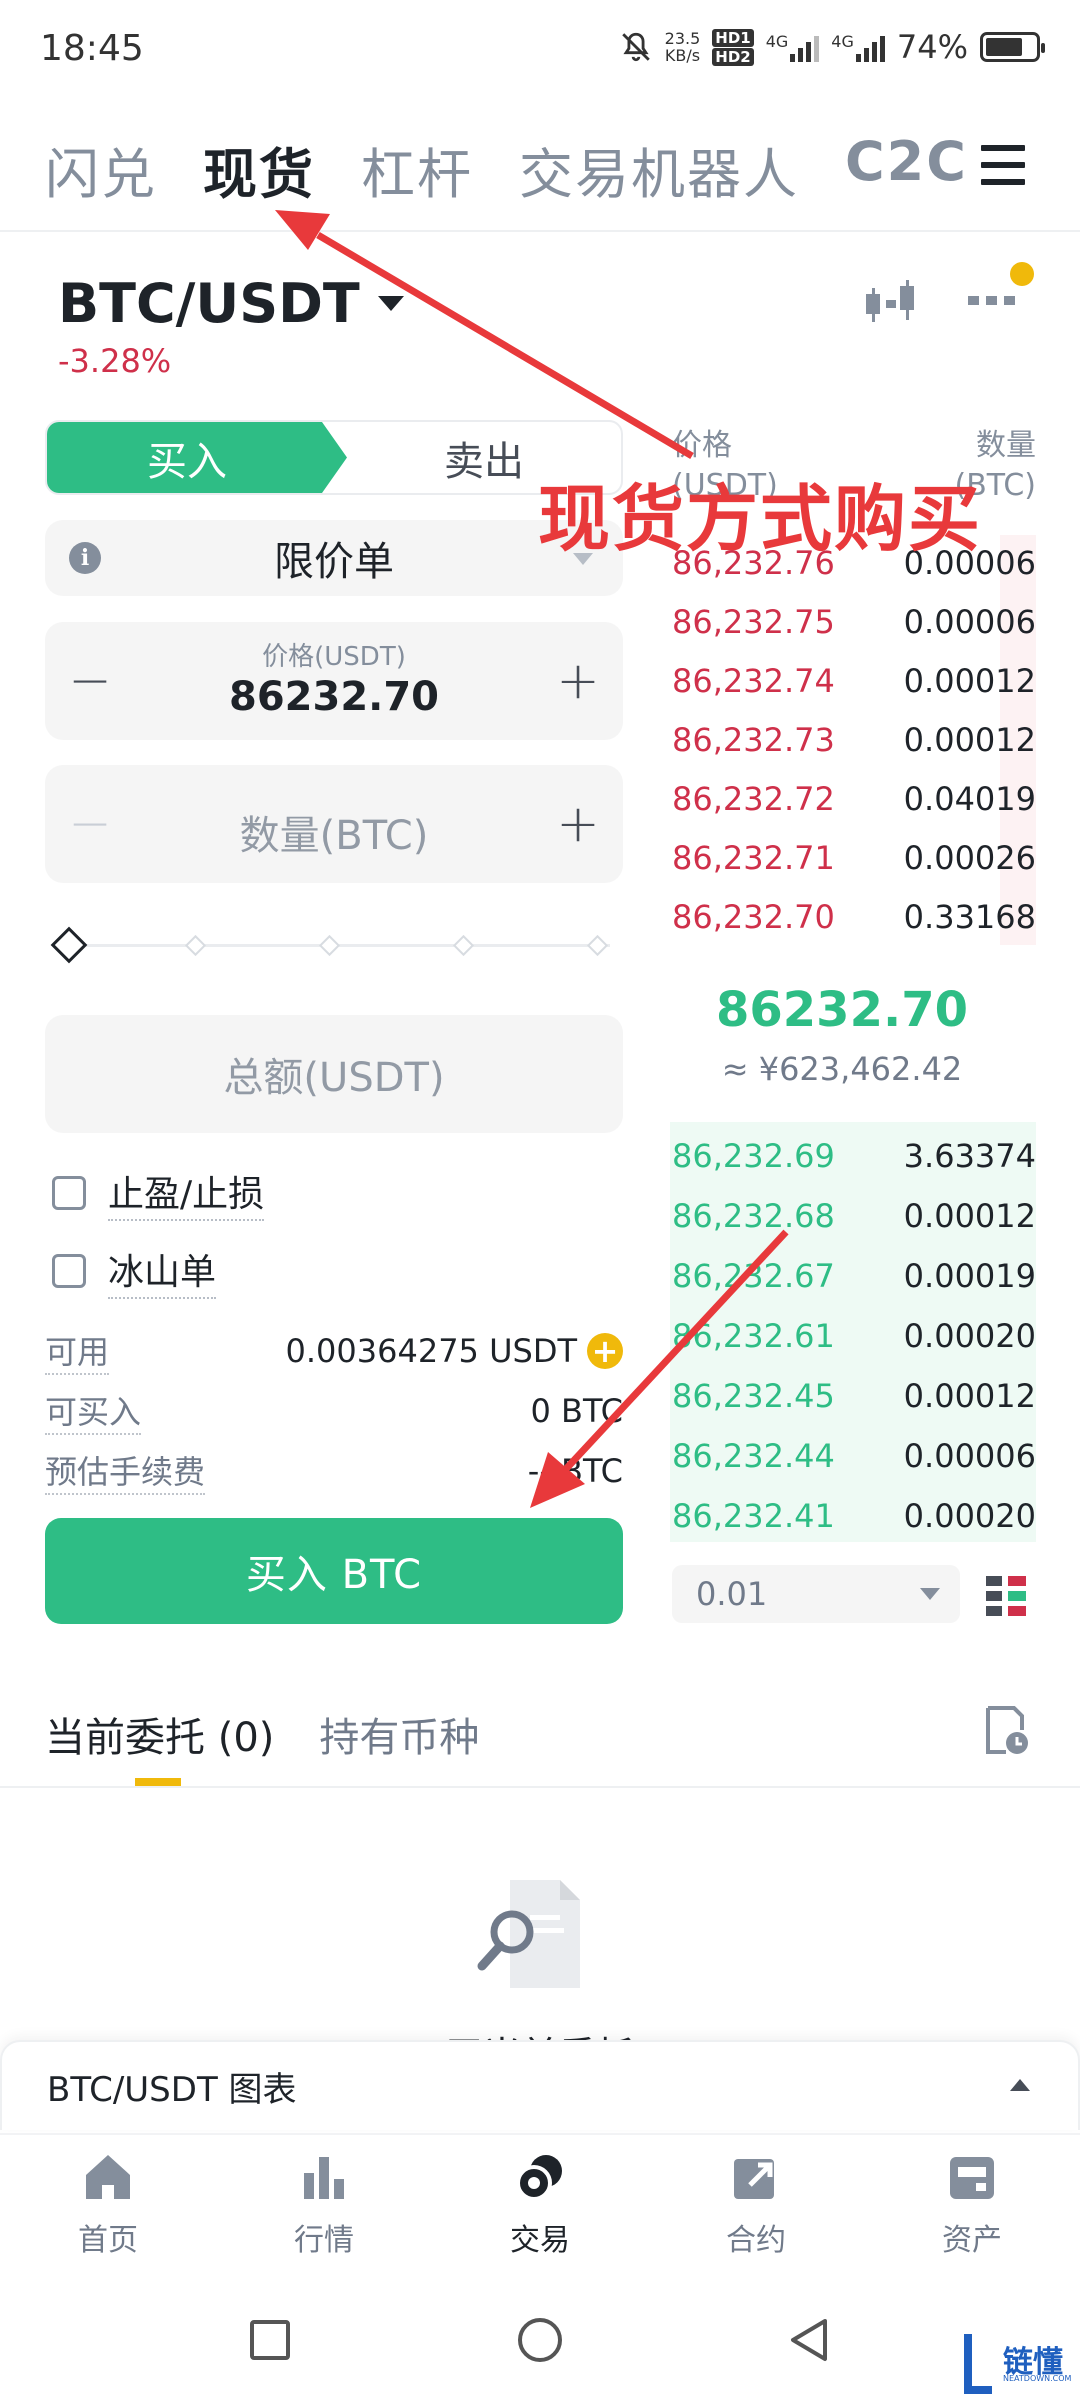 This screenshot has width=1080, height=2400. Describe the element at coordinates (334, 1571) in the screenshot. I see `buy-btc-button: 买入 BTC` at that location.